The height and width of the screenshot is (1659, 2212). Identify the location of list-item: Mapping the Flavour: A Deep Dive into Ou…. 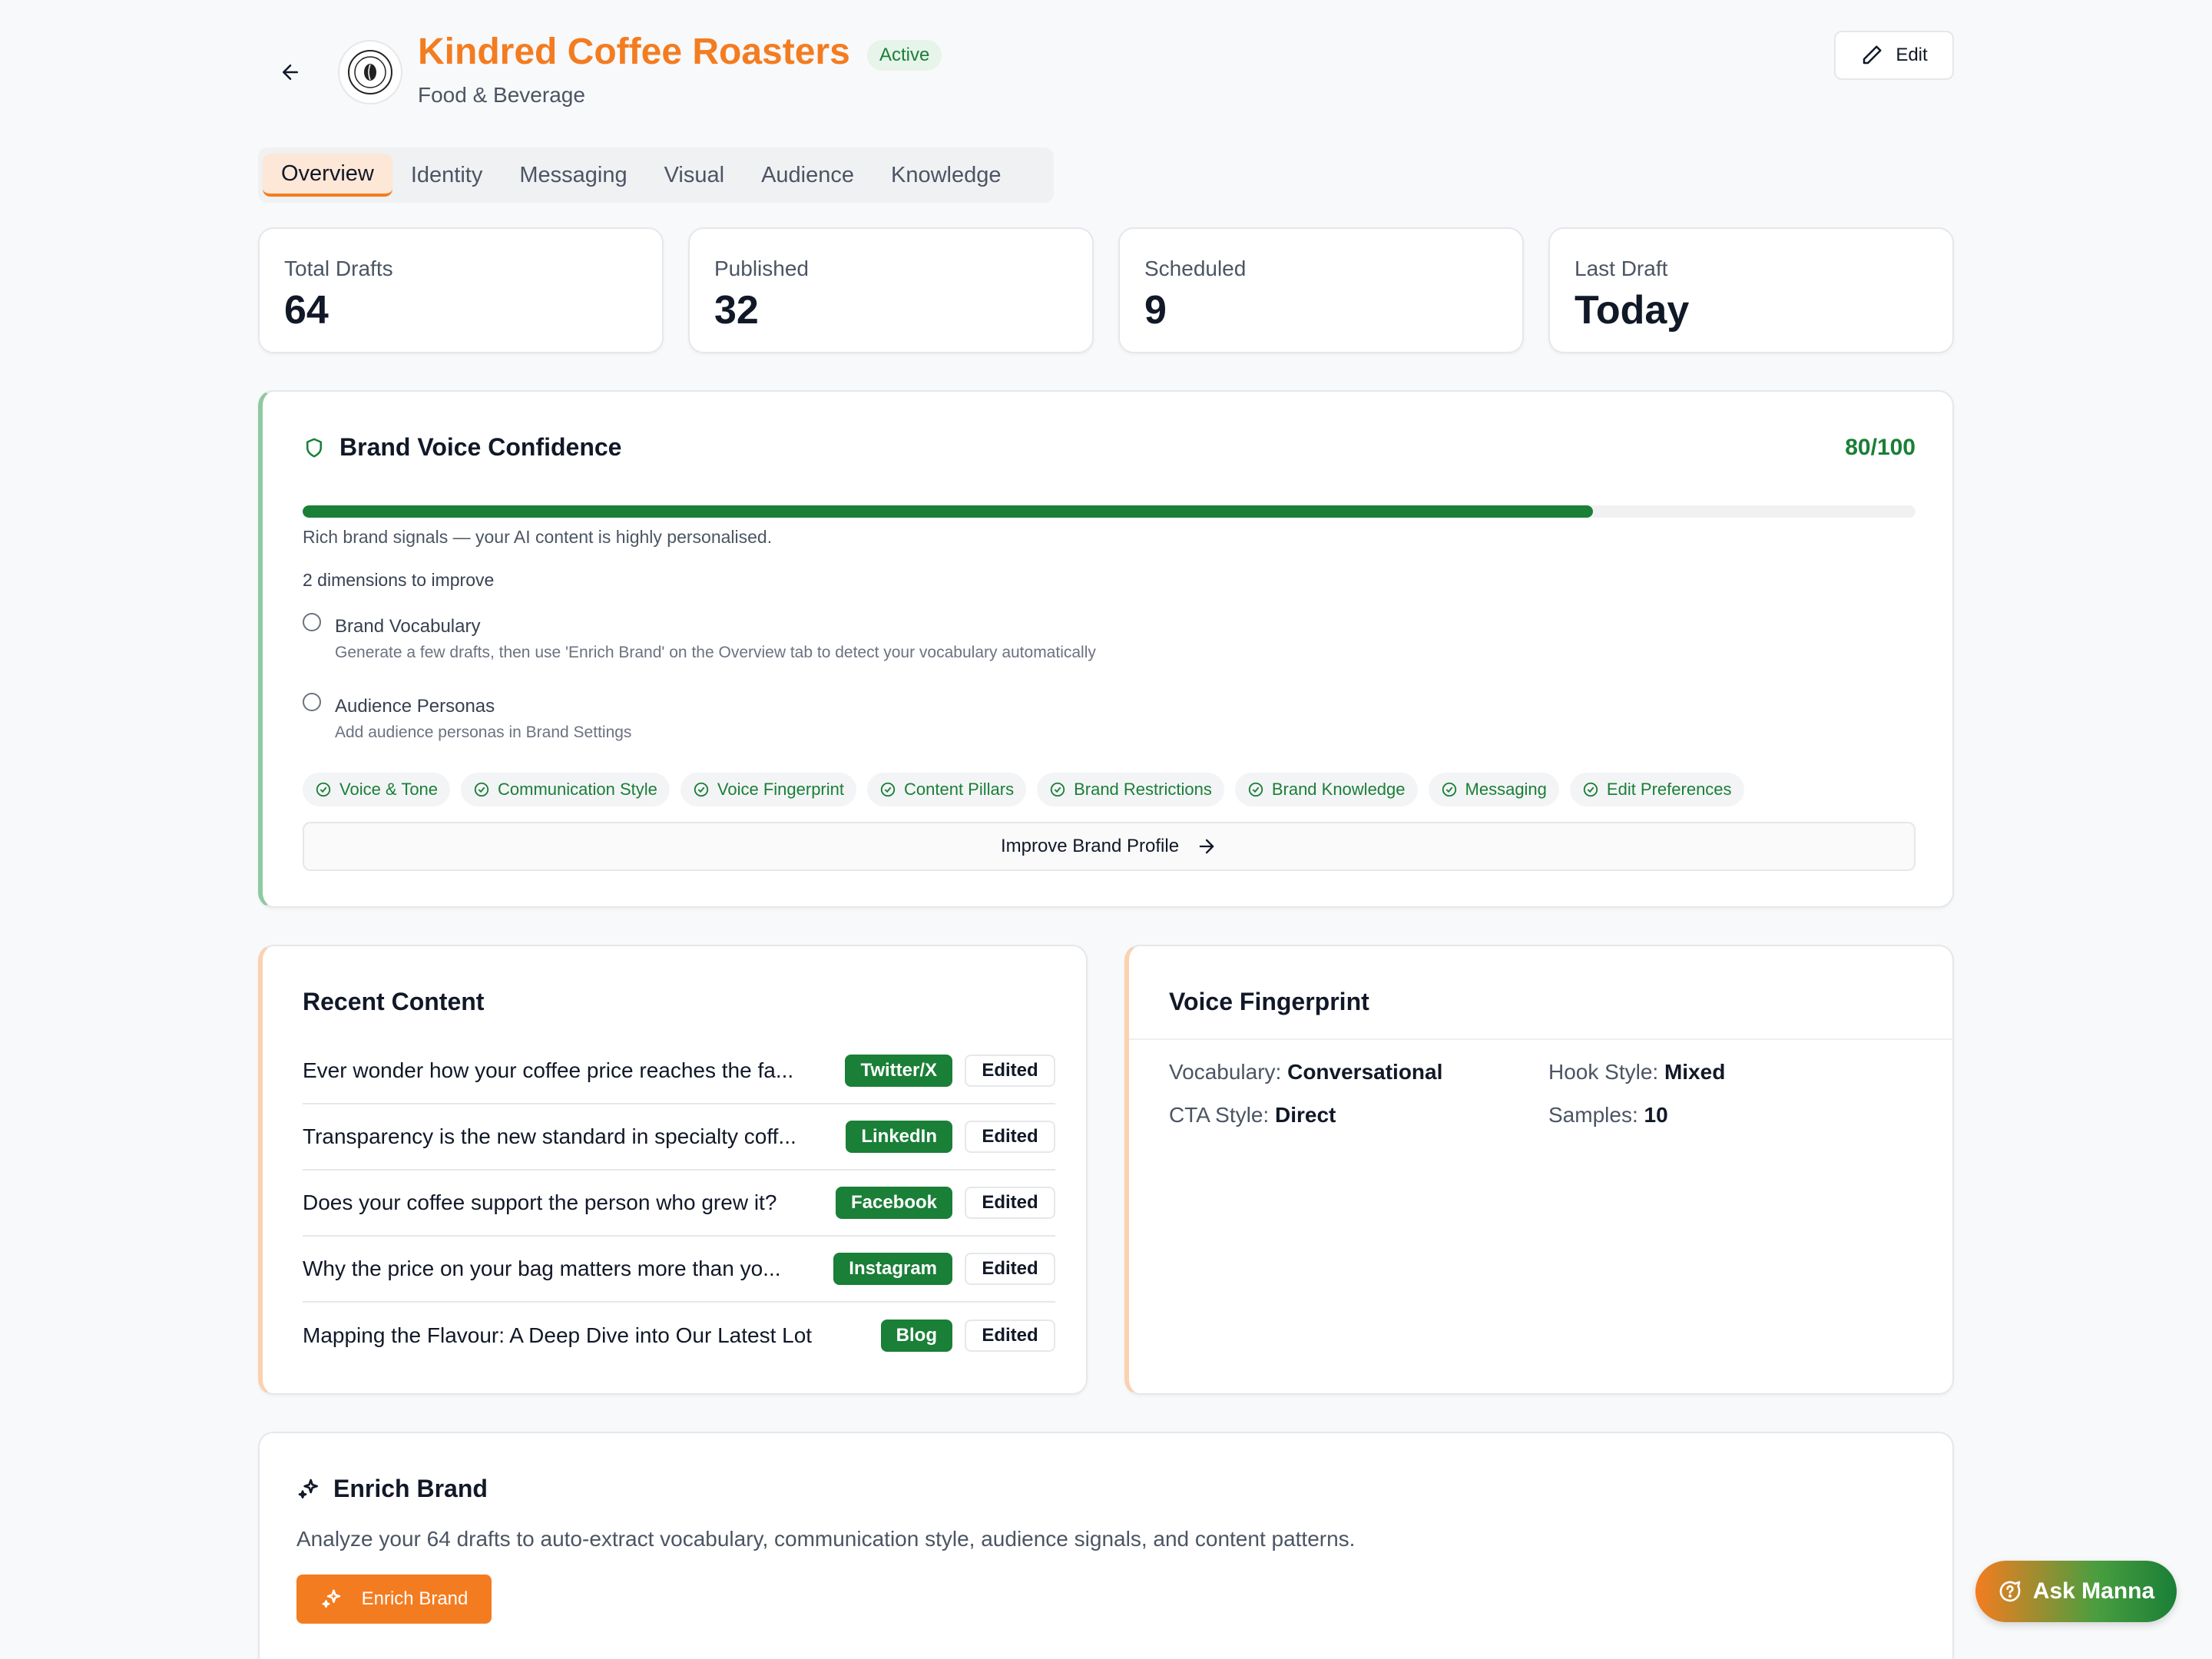
(679, 1336).